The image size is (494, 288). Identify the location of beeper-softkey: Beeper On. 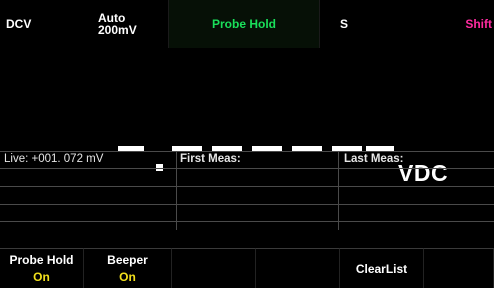
(128, 268).